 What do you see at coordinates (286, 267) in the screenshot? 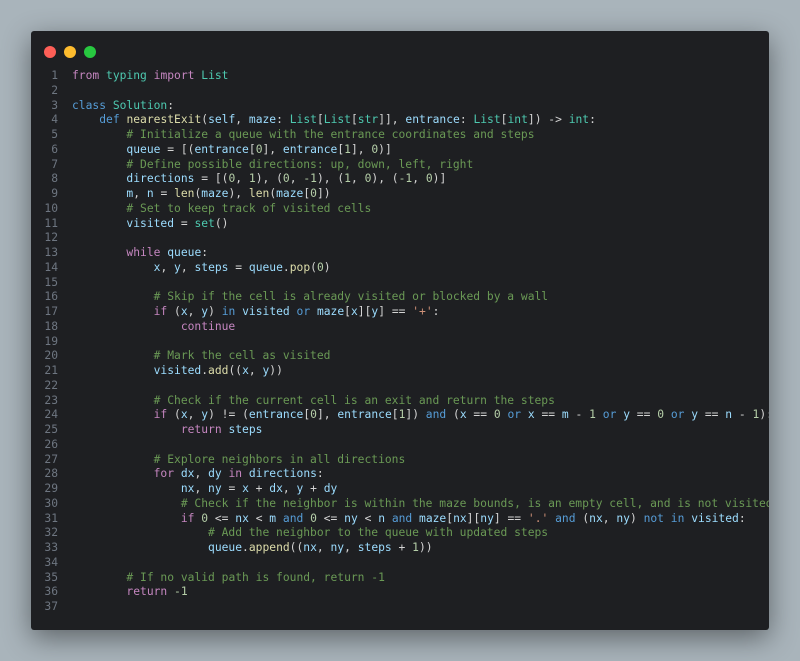
I see `code-token: .` at bounding box center [286, 267].